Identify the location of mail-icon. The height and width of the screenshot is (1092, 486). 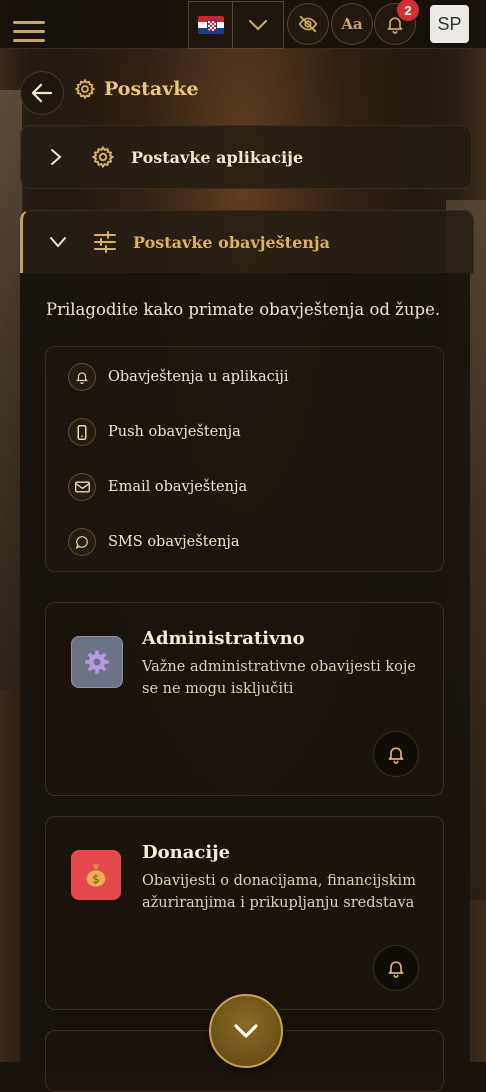
(82, 487).